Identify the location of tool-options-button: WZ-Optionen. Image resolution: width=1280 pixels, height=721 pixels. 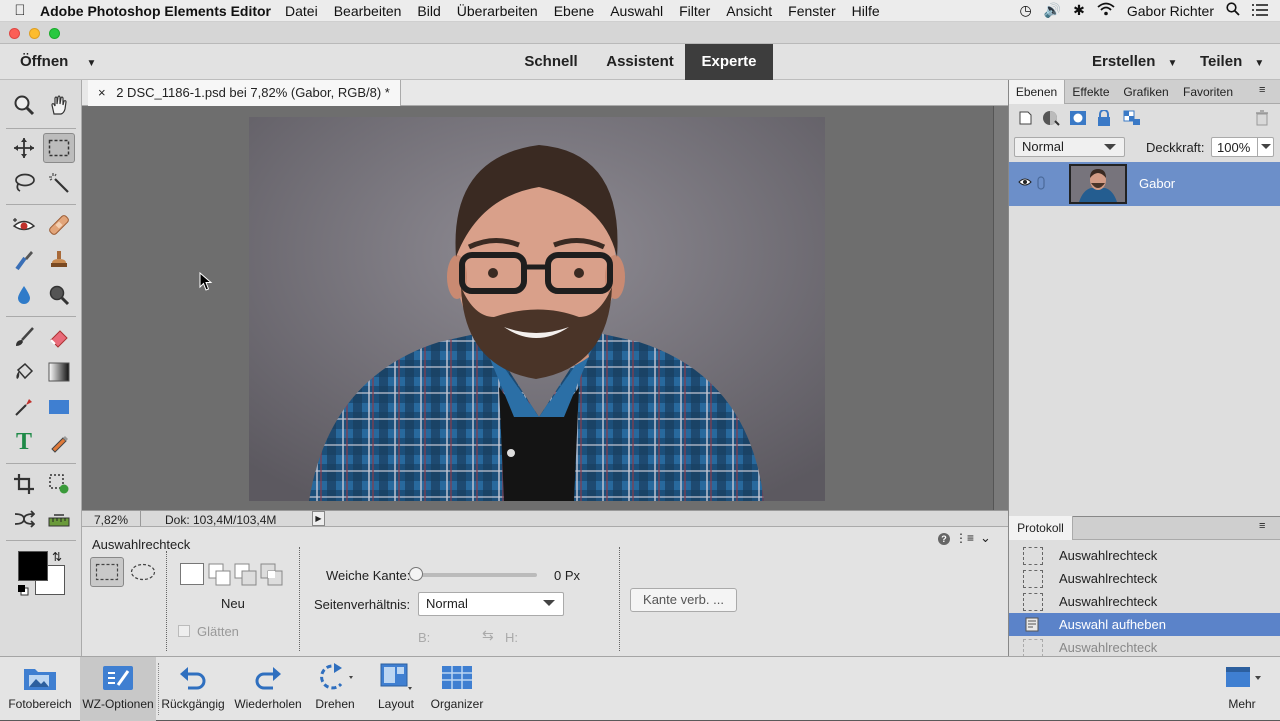
(118, 689).